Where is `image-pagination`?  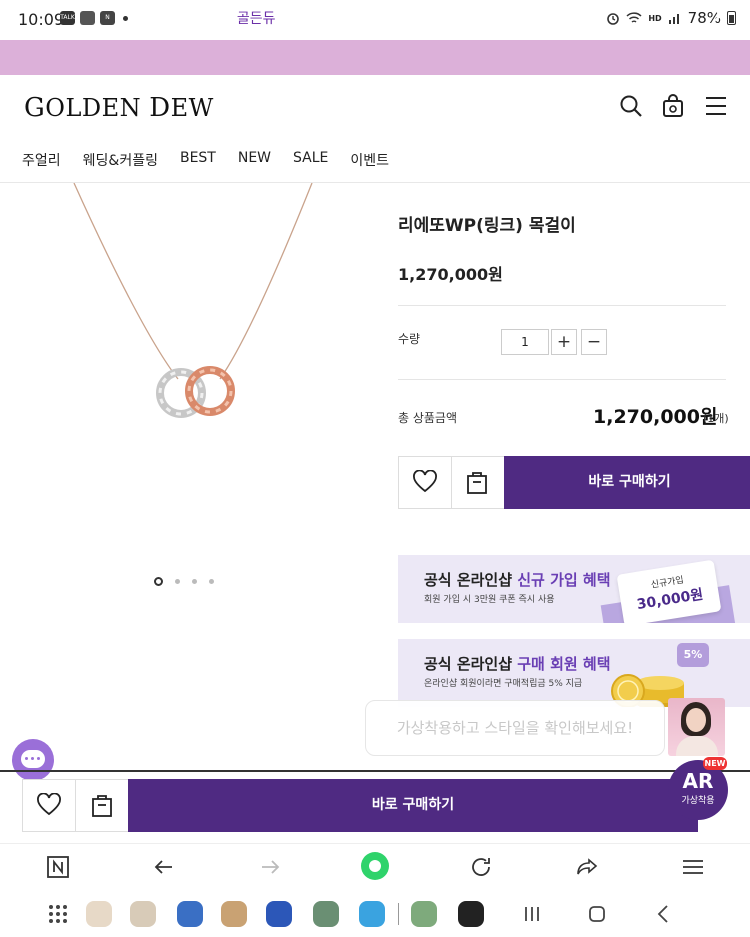 image-pagination is located at coordinates (184, 581).